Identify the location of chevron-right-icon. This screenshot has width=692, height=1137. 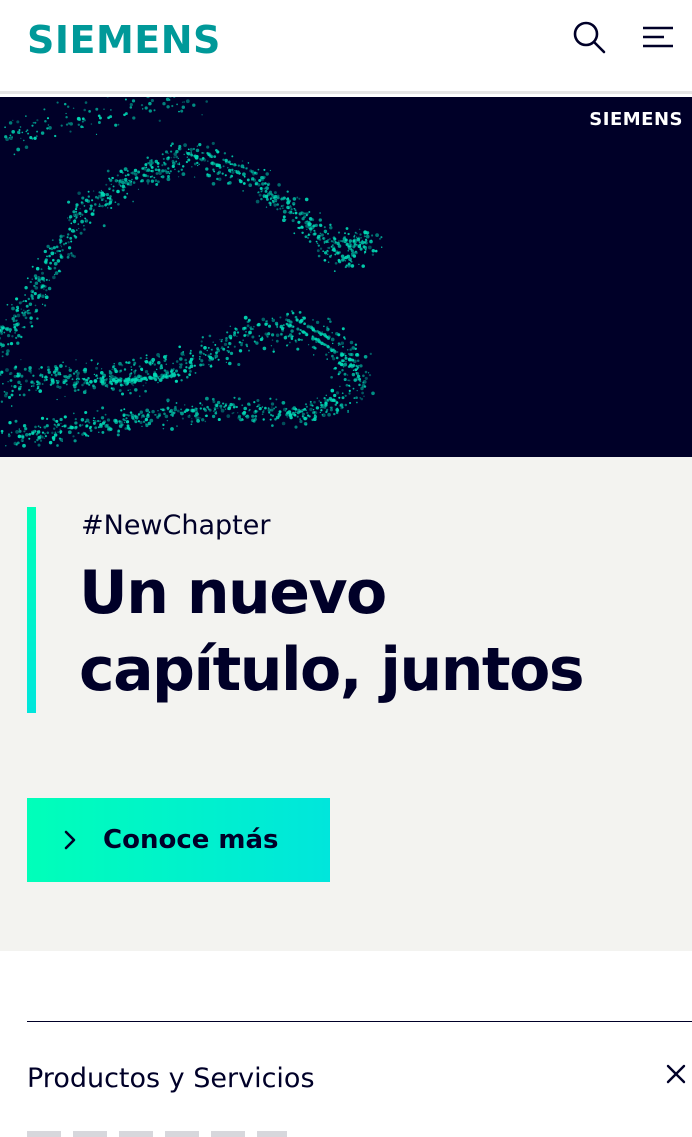
(70, 840).